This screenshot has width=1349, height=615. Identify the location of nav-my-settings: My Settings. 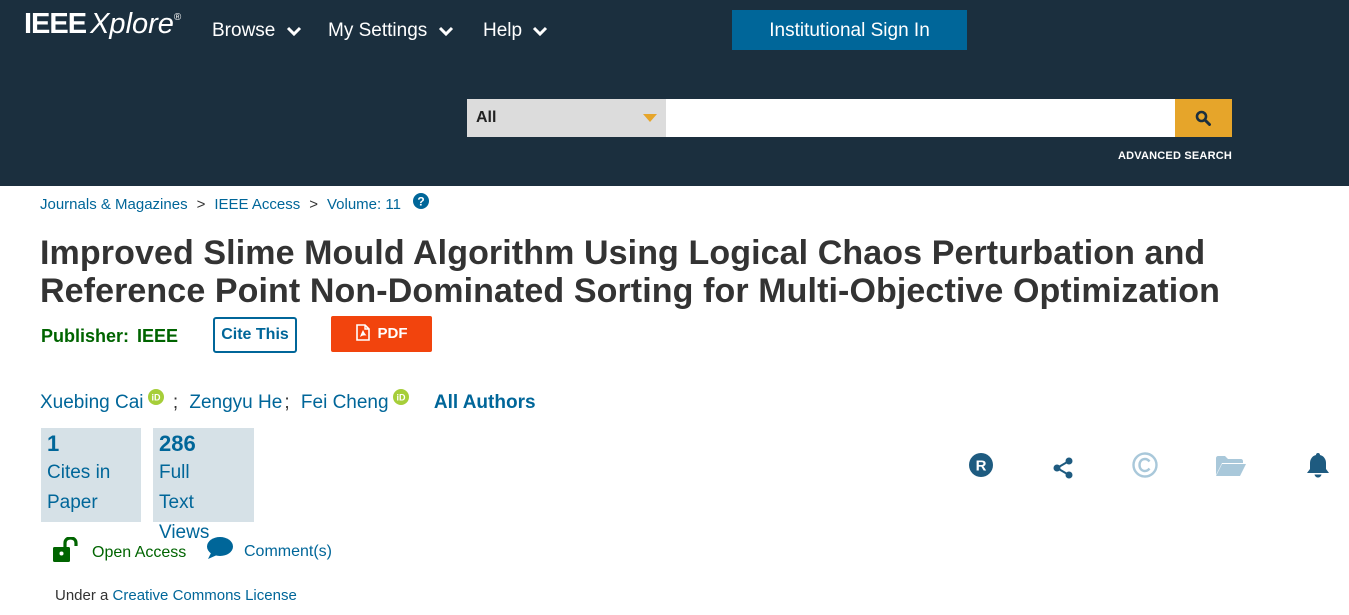
(391, 31).